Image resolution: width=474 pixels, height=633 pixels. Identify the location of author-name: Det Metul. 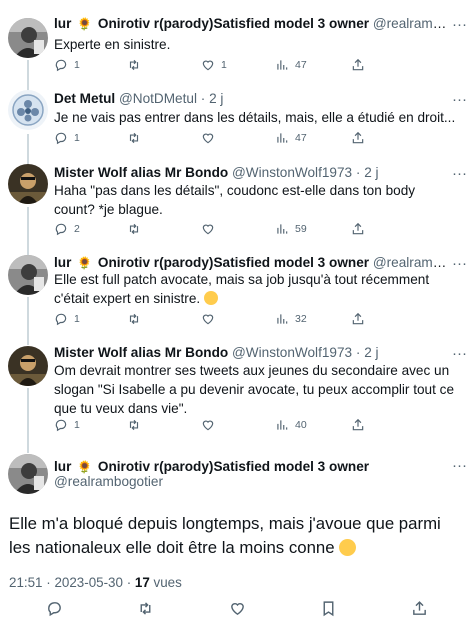
(84, 98).